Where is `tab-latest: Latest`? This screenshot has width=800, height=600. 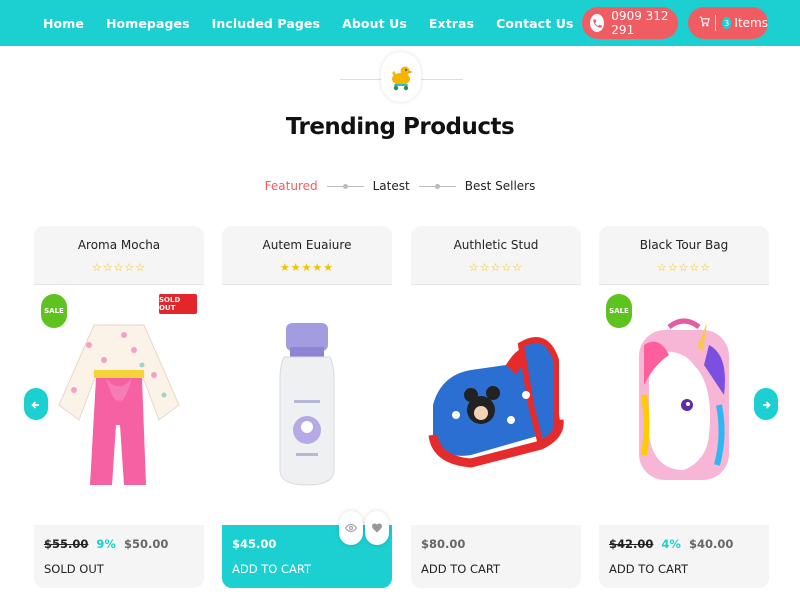
tab-latest: Latest is located at coordinates (391, 186).